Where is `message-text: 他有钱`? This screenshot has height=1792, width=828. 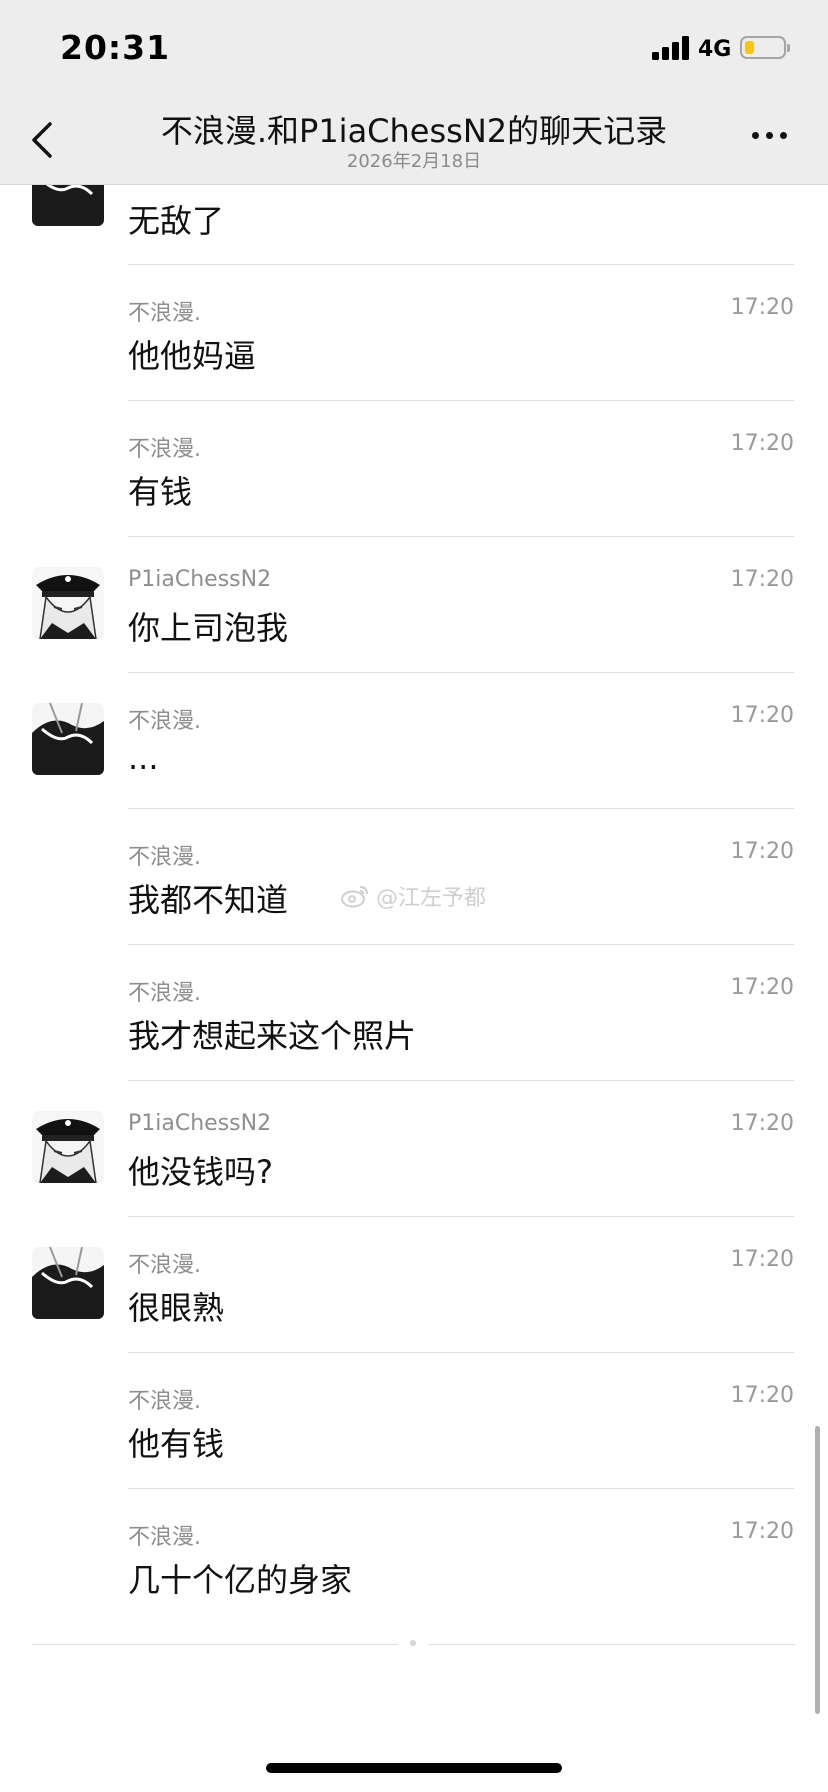 message-text: 他有钱 is located at coordinates (176, 1444).